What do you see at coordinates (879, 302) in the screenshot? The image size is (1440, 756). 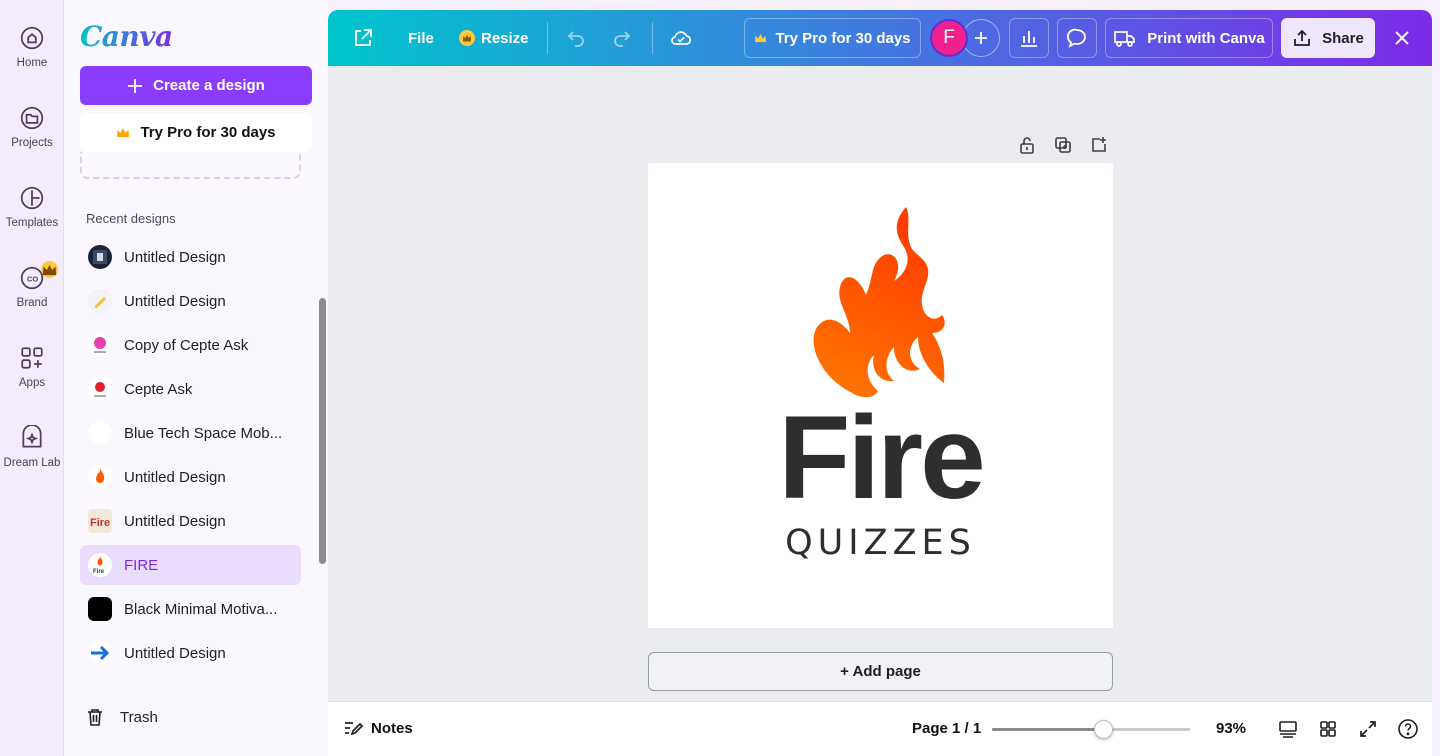 I see `flame-icon` at bounding box center [879, 302].